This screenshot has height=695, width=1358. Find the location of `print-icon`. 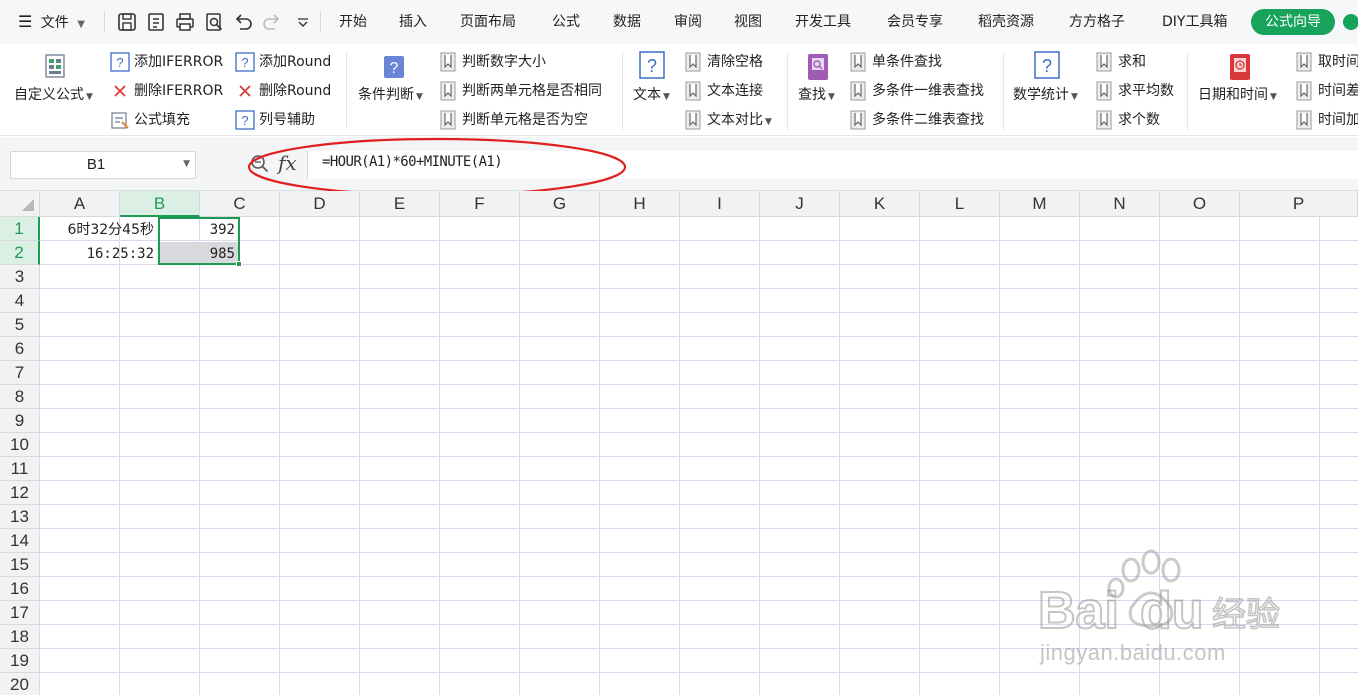

print-icon is located at coordinates (185, 22).